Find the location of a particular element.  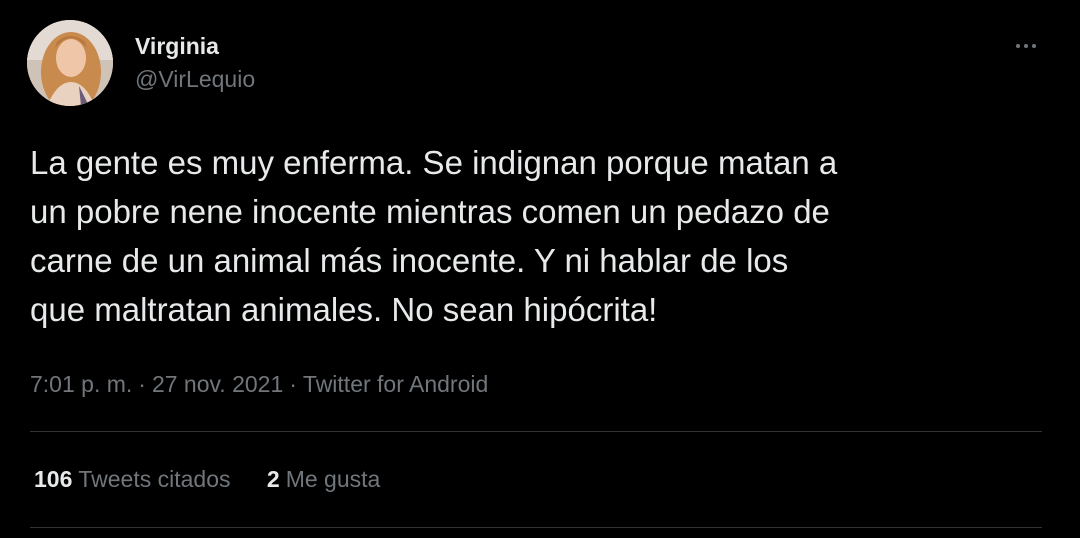

author-info: Virginia @VirLequio is located at coordinates (195, 63).